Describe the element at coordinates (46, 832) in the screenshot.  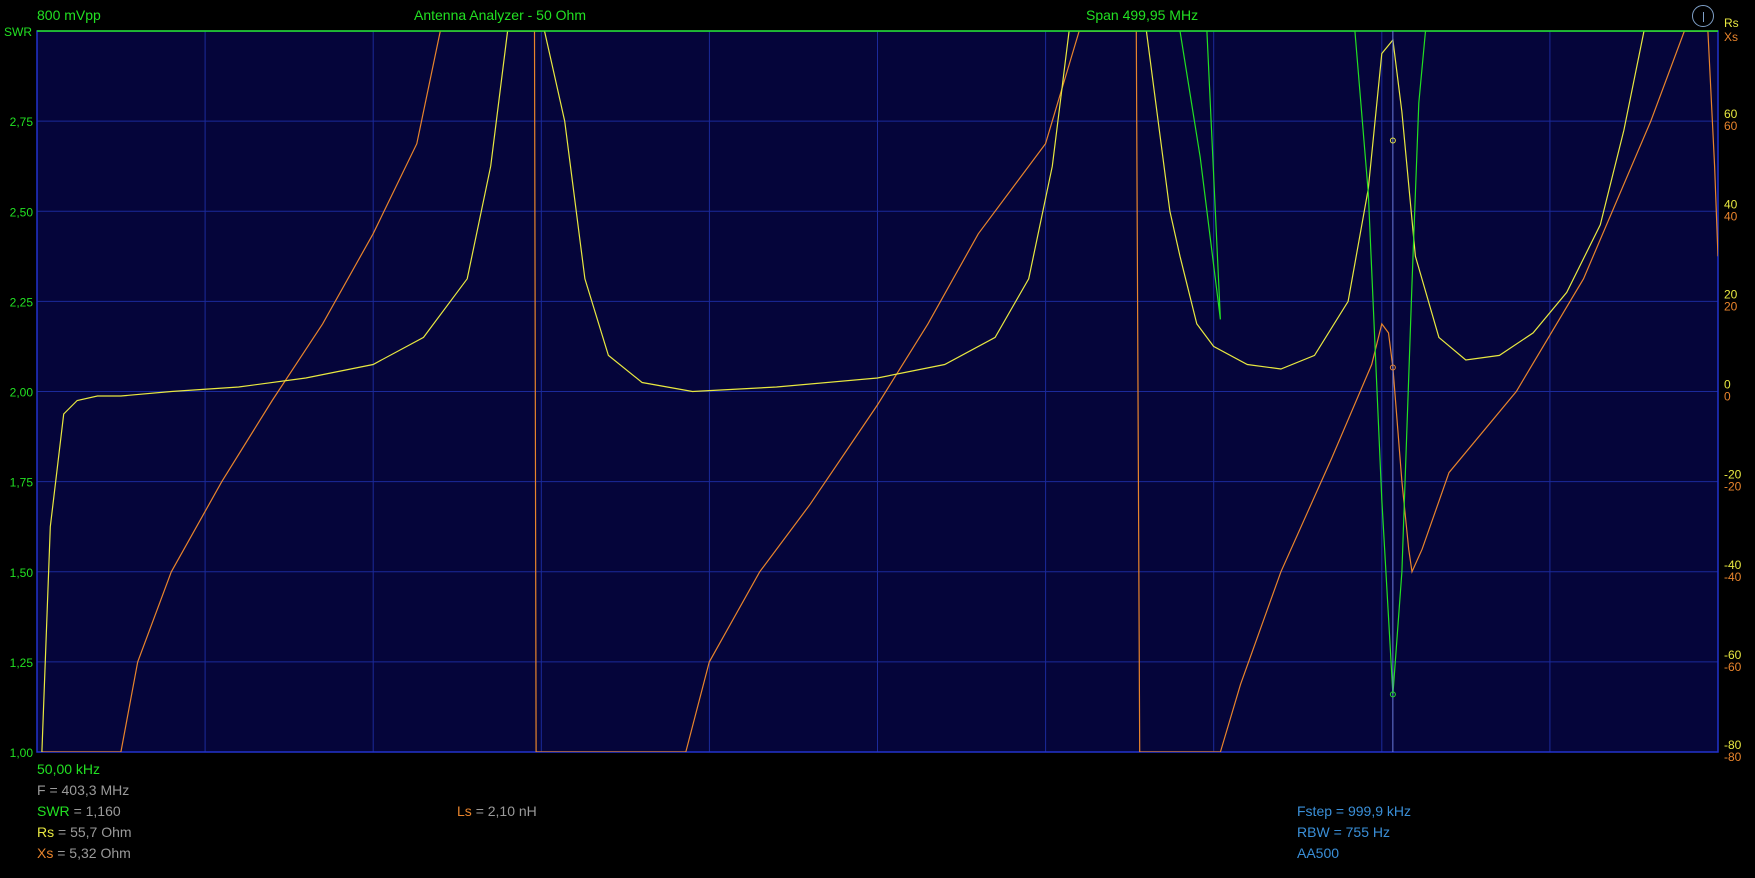
I see `rs-label: Rs` at that location.